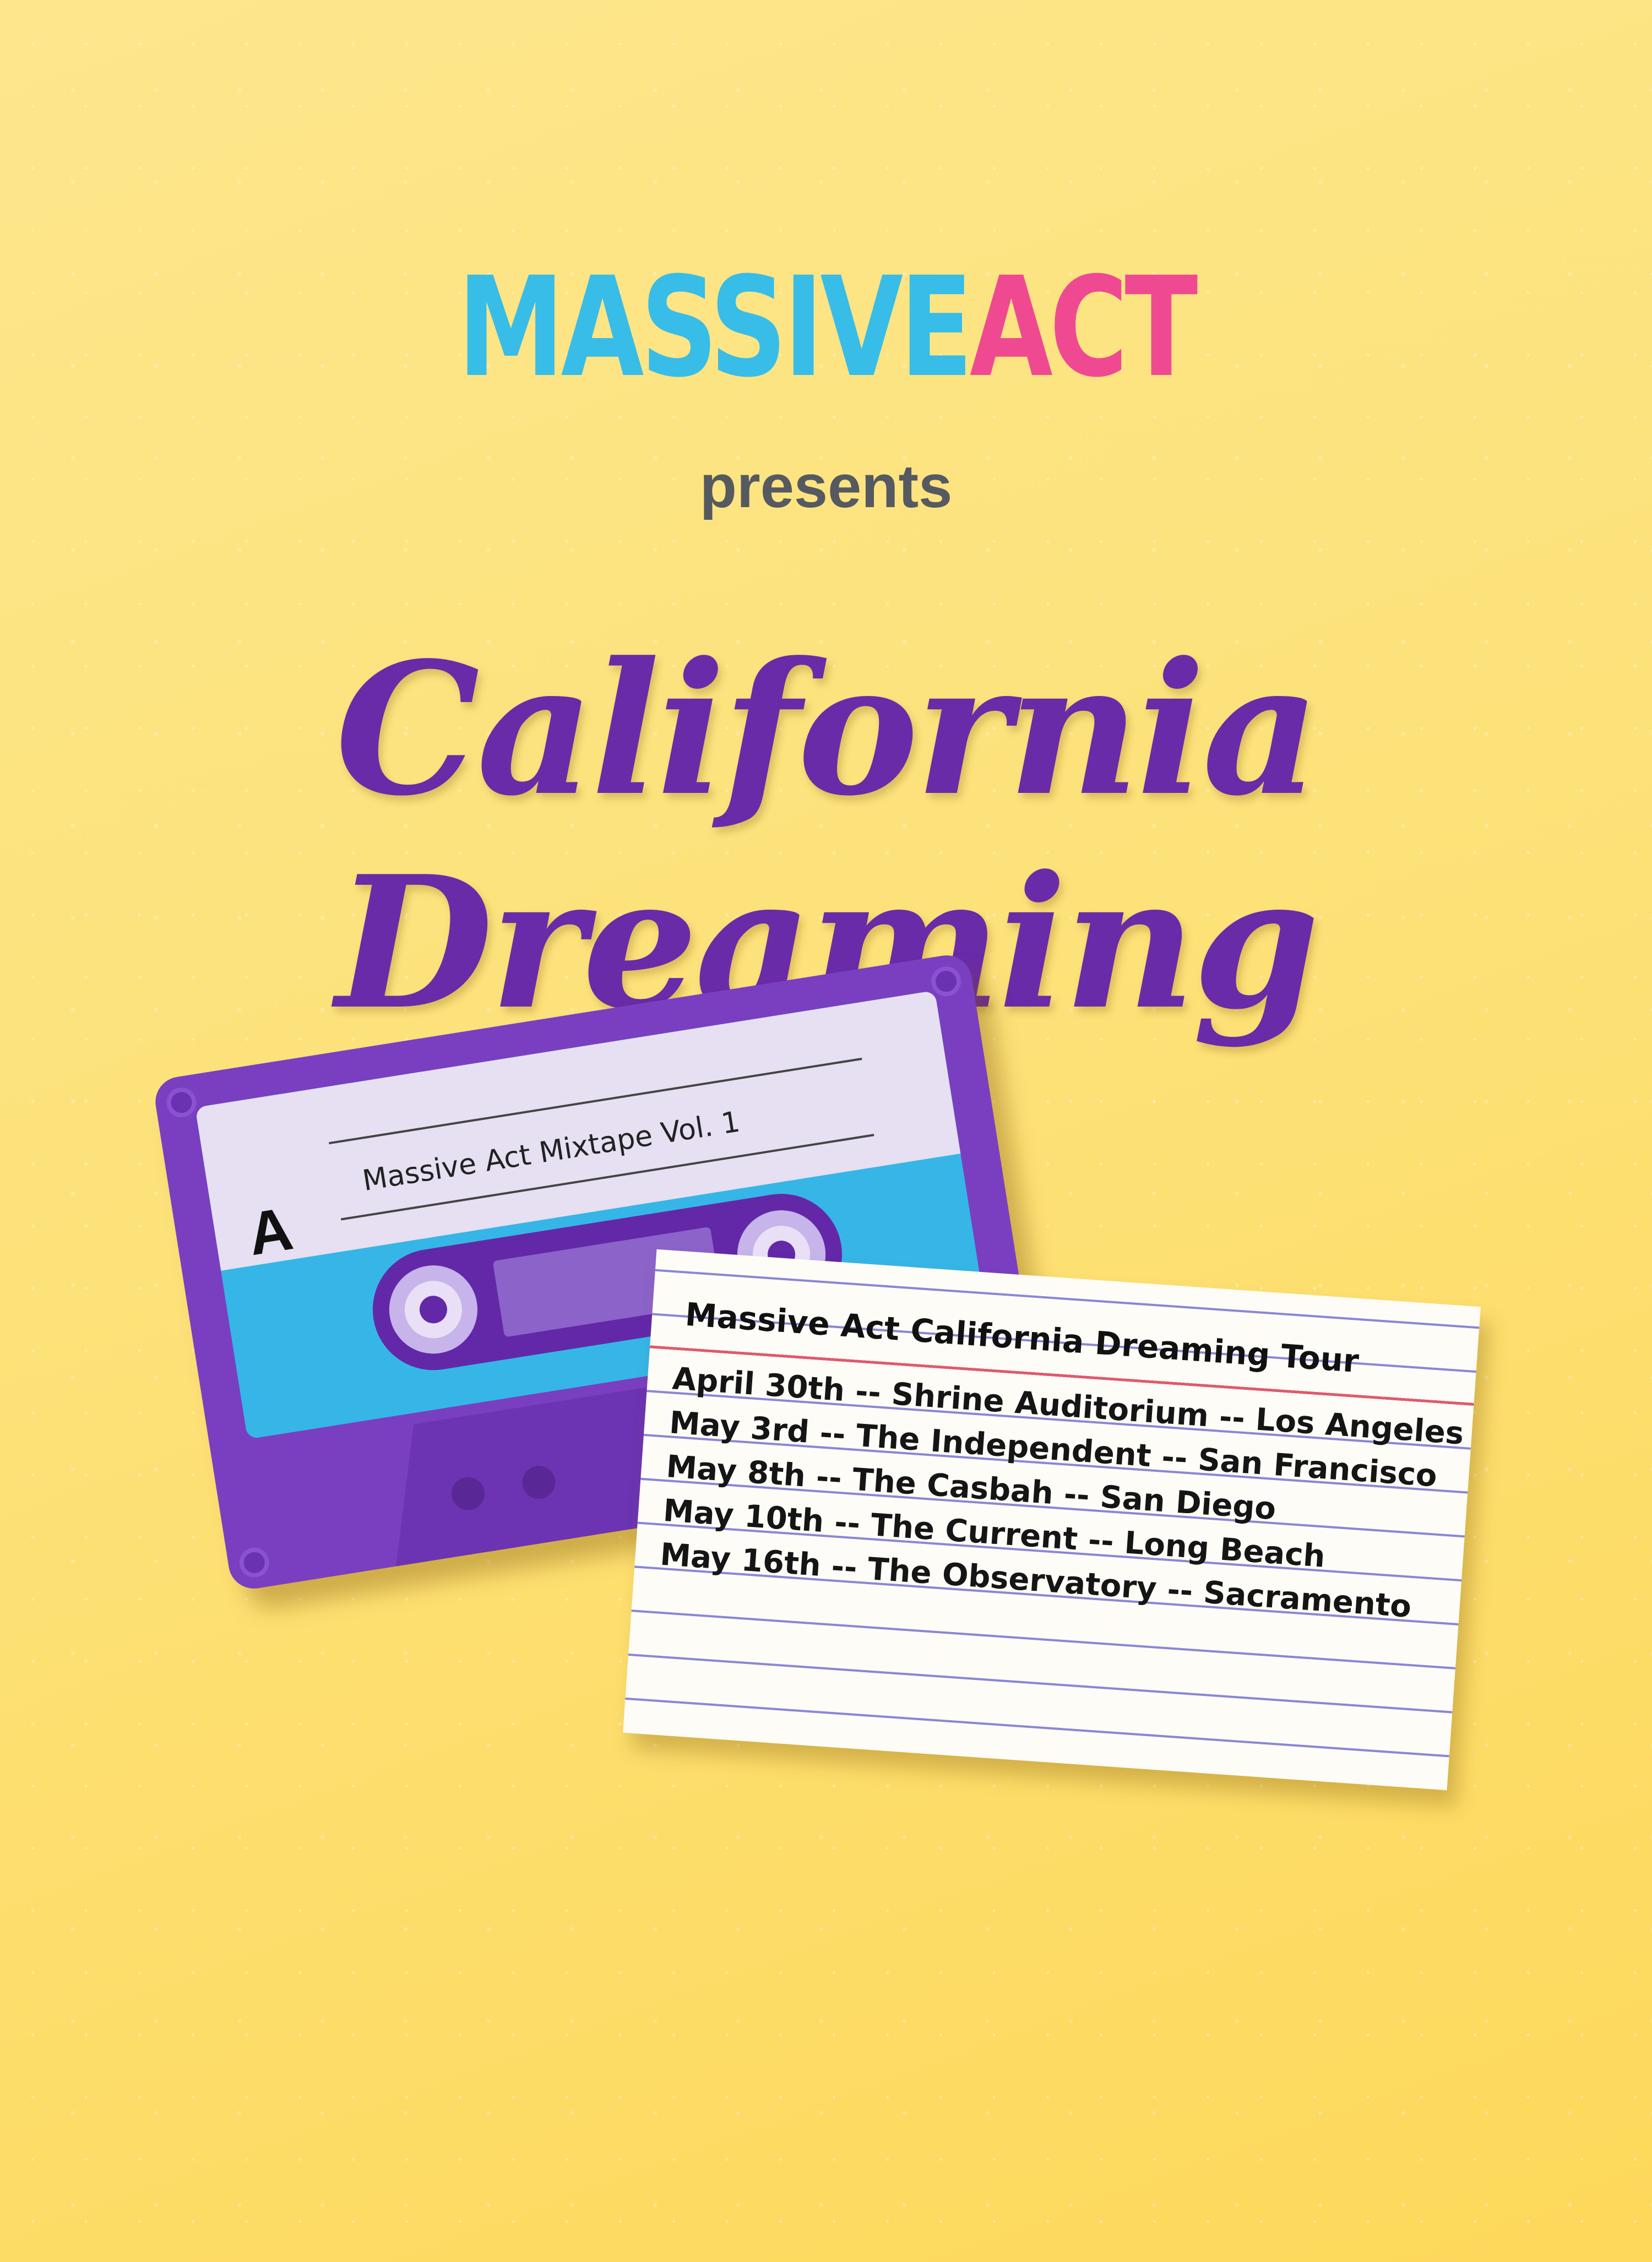 The height and width of the screenshot is (2262, 1652). What do you see at coordinates (1083, 327) in the screenshot?
I see `brand-logo-part2: ACT` at bounding box center [1083, 327].